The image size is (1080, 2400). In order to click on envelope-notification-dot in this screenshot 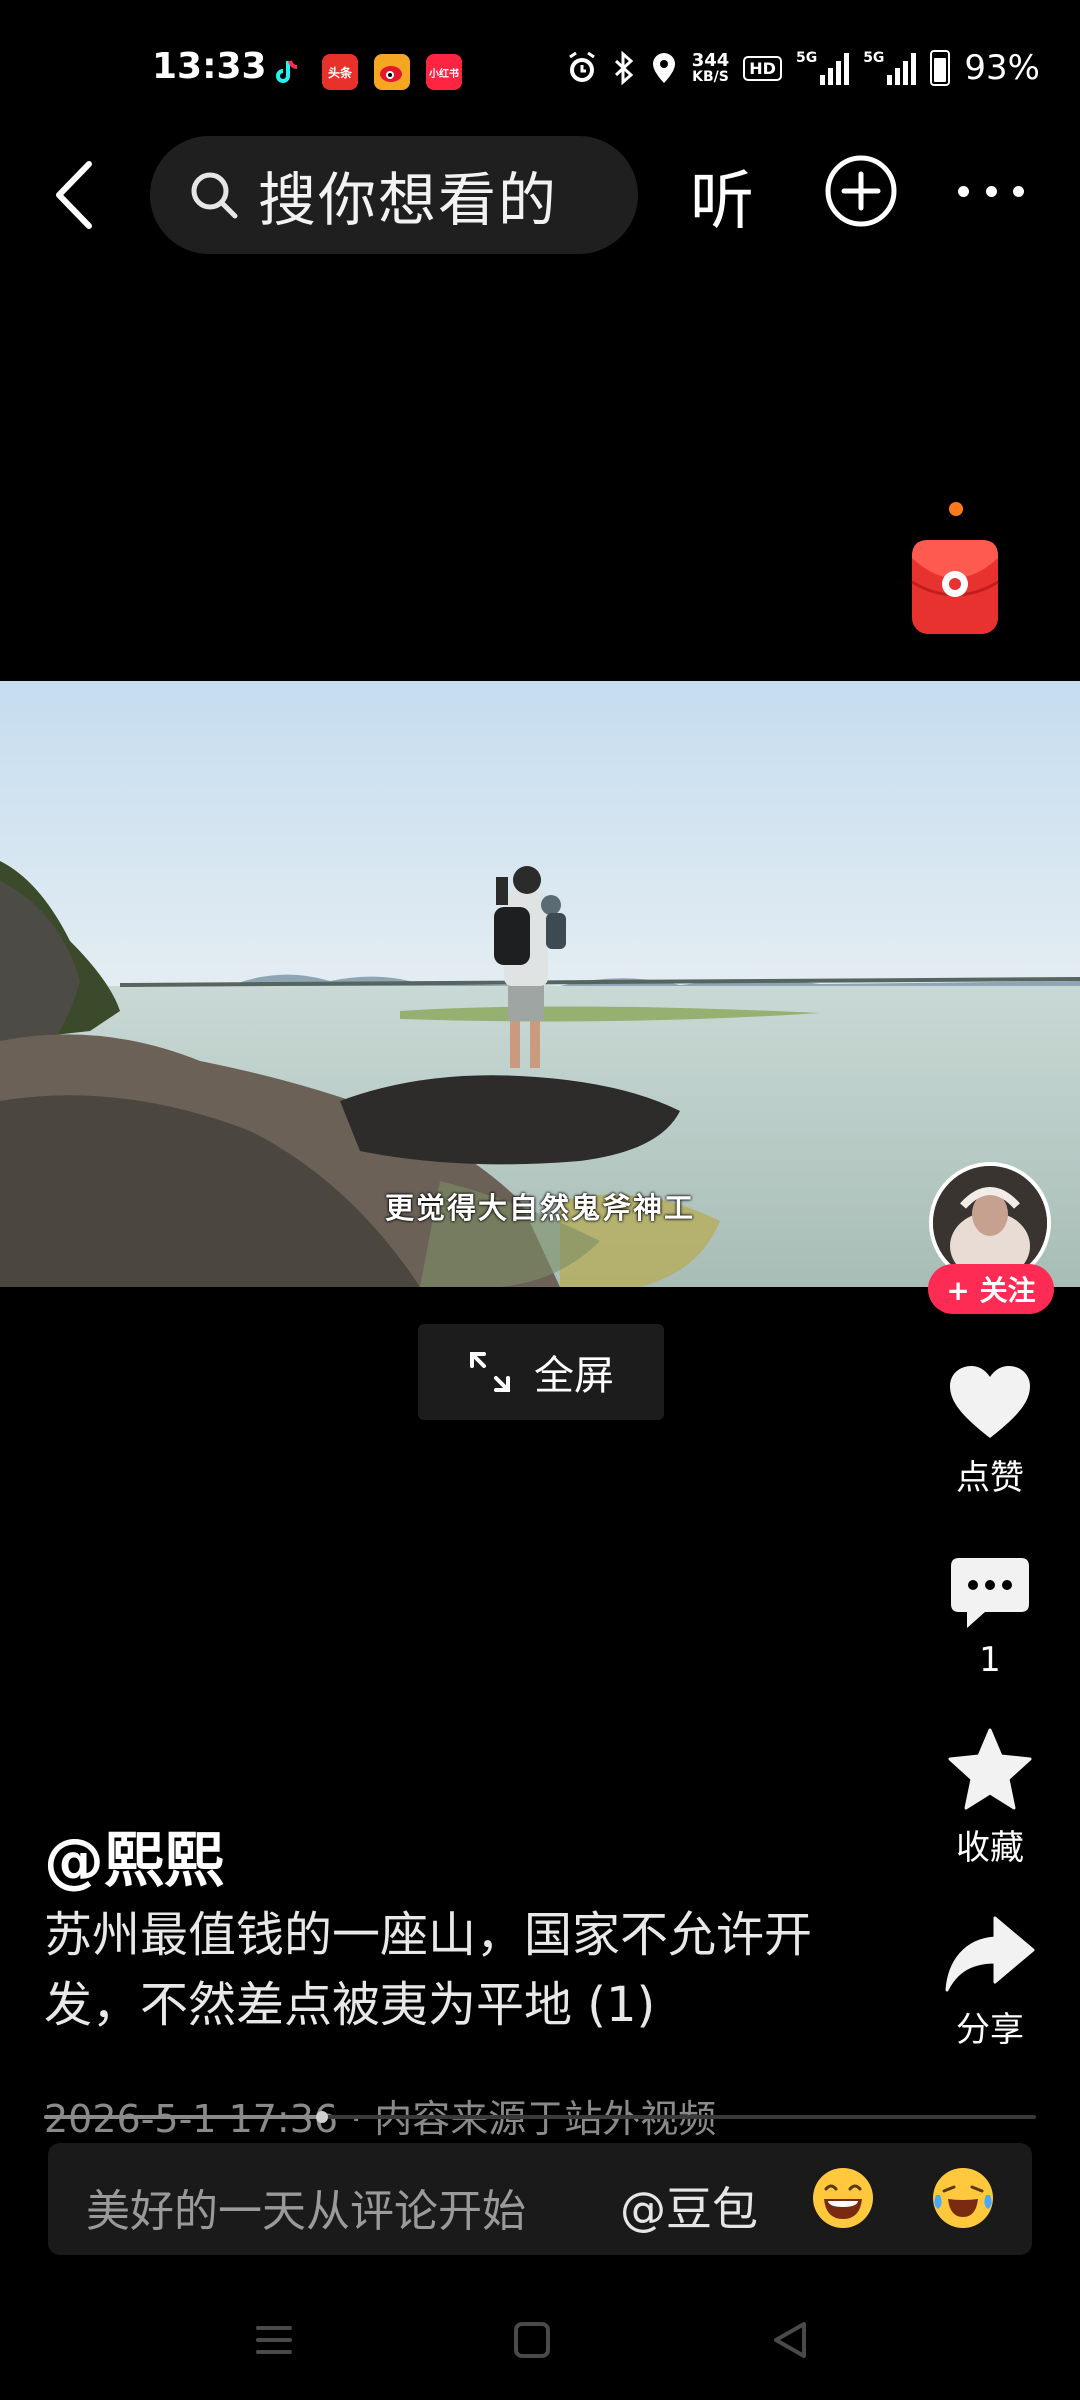, I will do `click(956, 509)`.